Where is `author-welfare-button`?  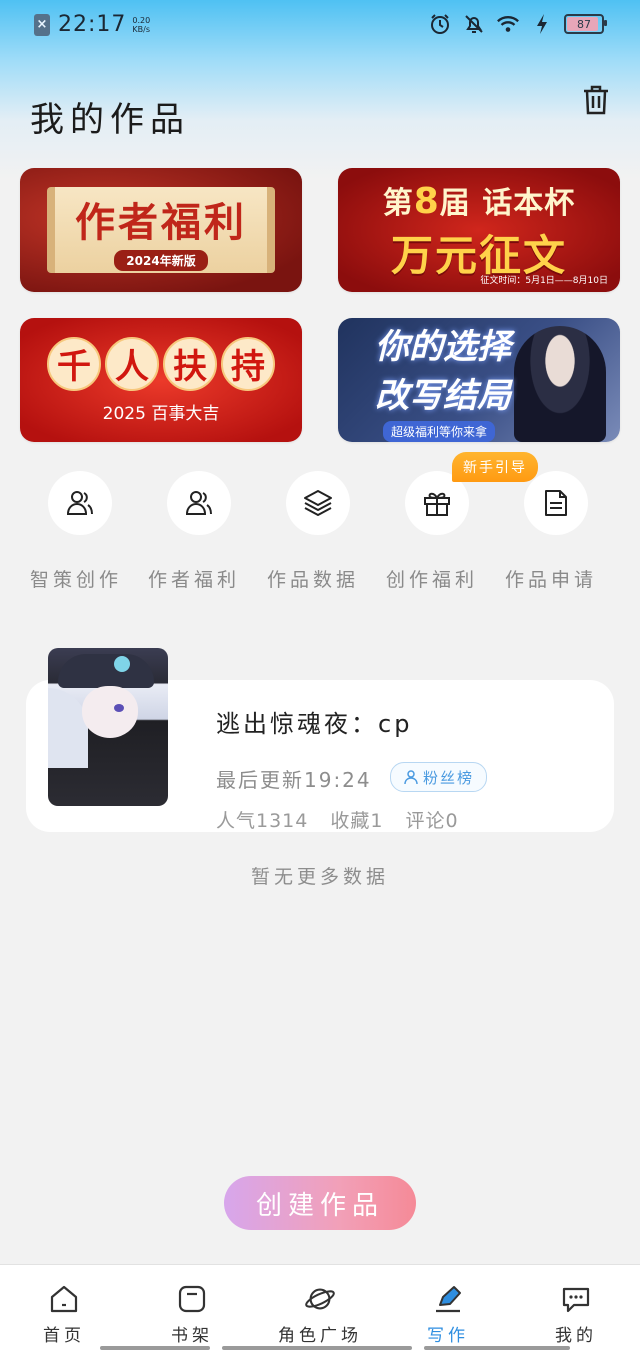
author-welfare-button is located at coordinates (199, 503).